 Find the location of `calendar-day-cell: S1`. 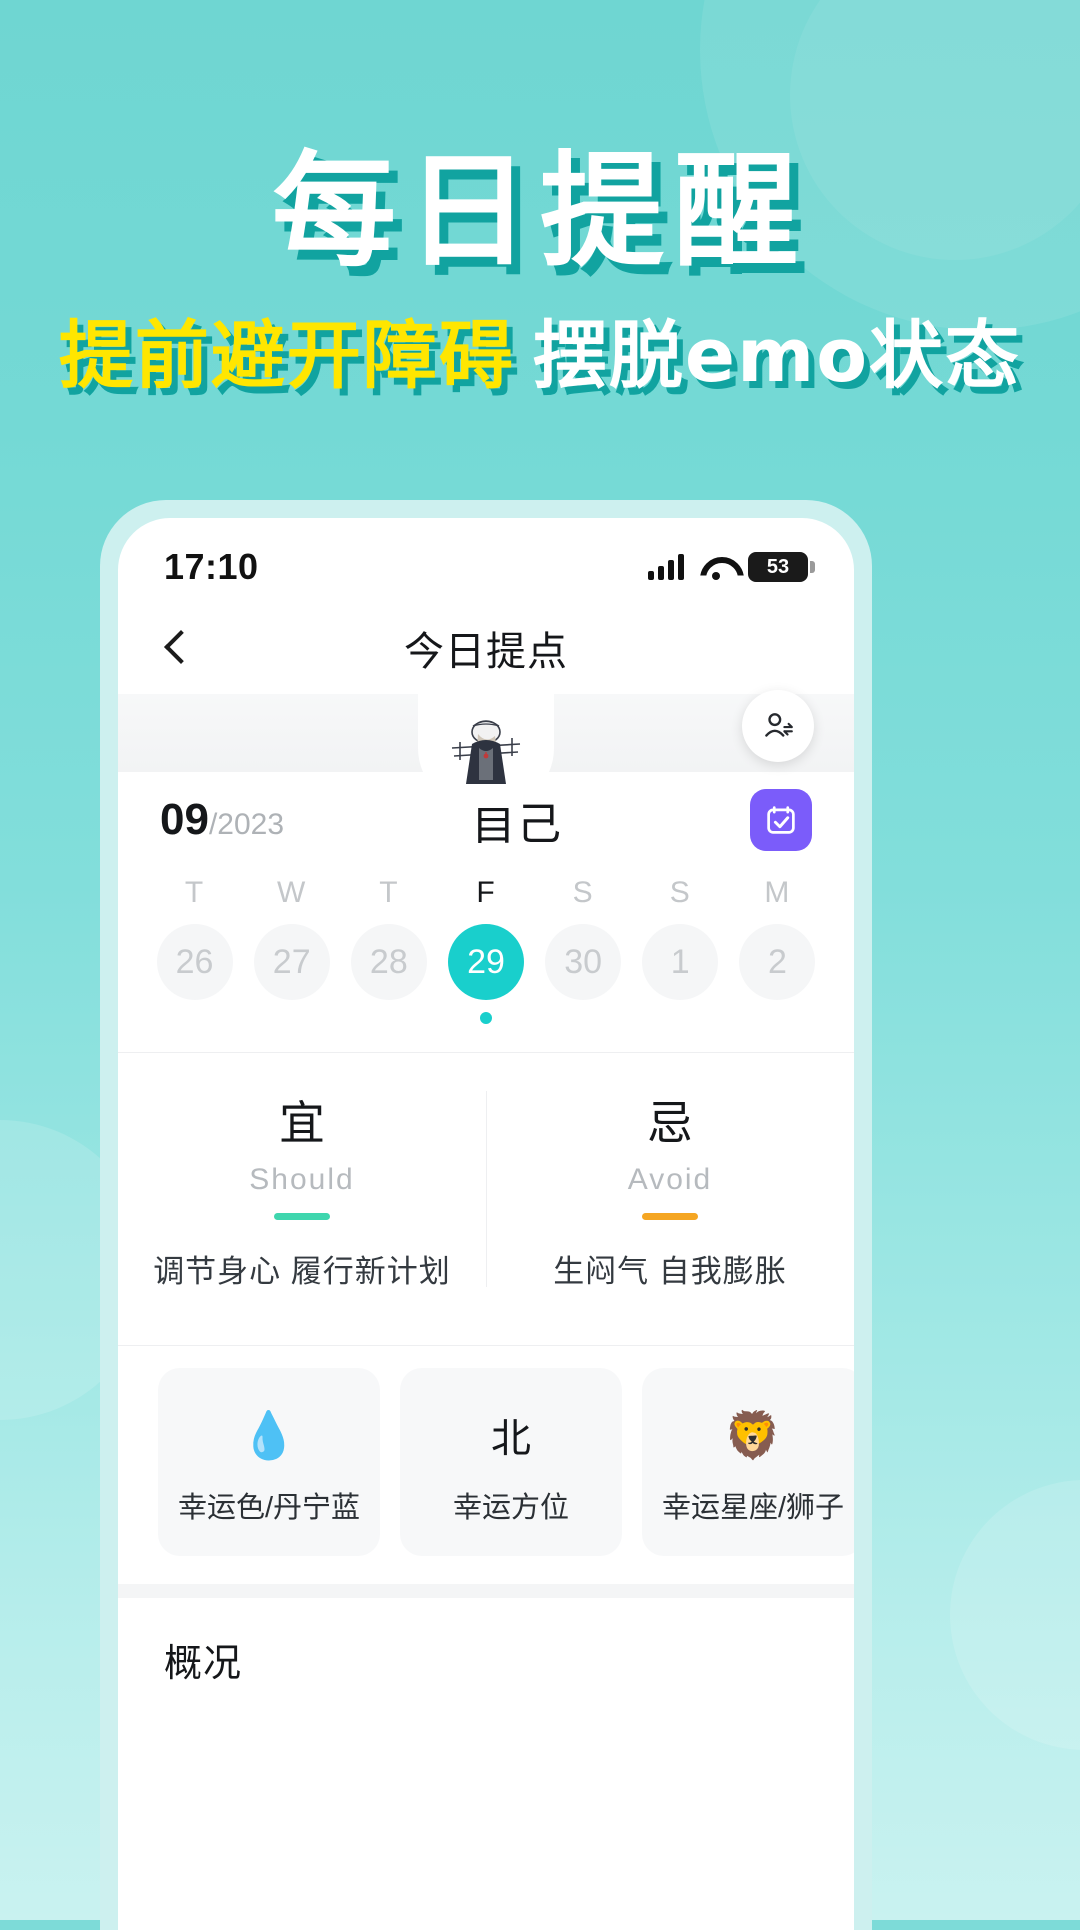

calendar-day-cell: S1 is located at coordinates (680, 950).